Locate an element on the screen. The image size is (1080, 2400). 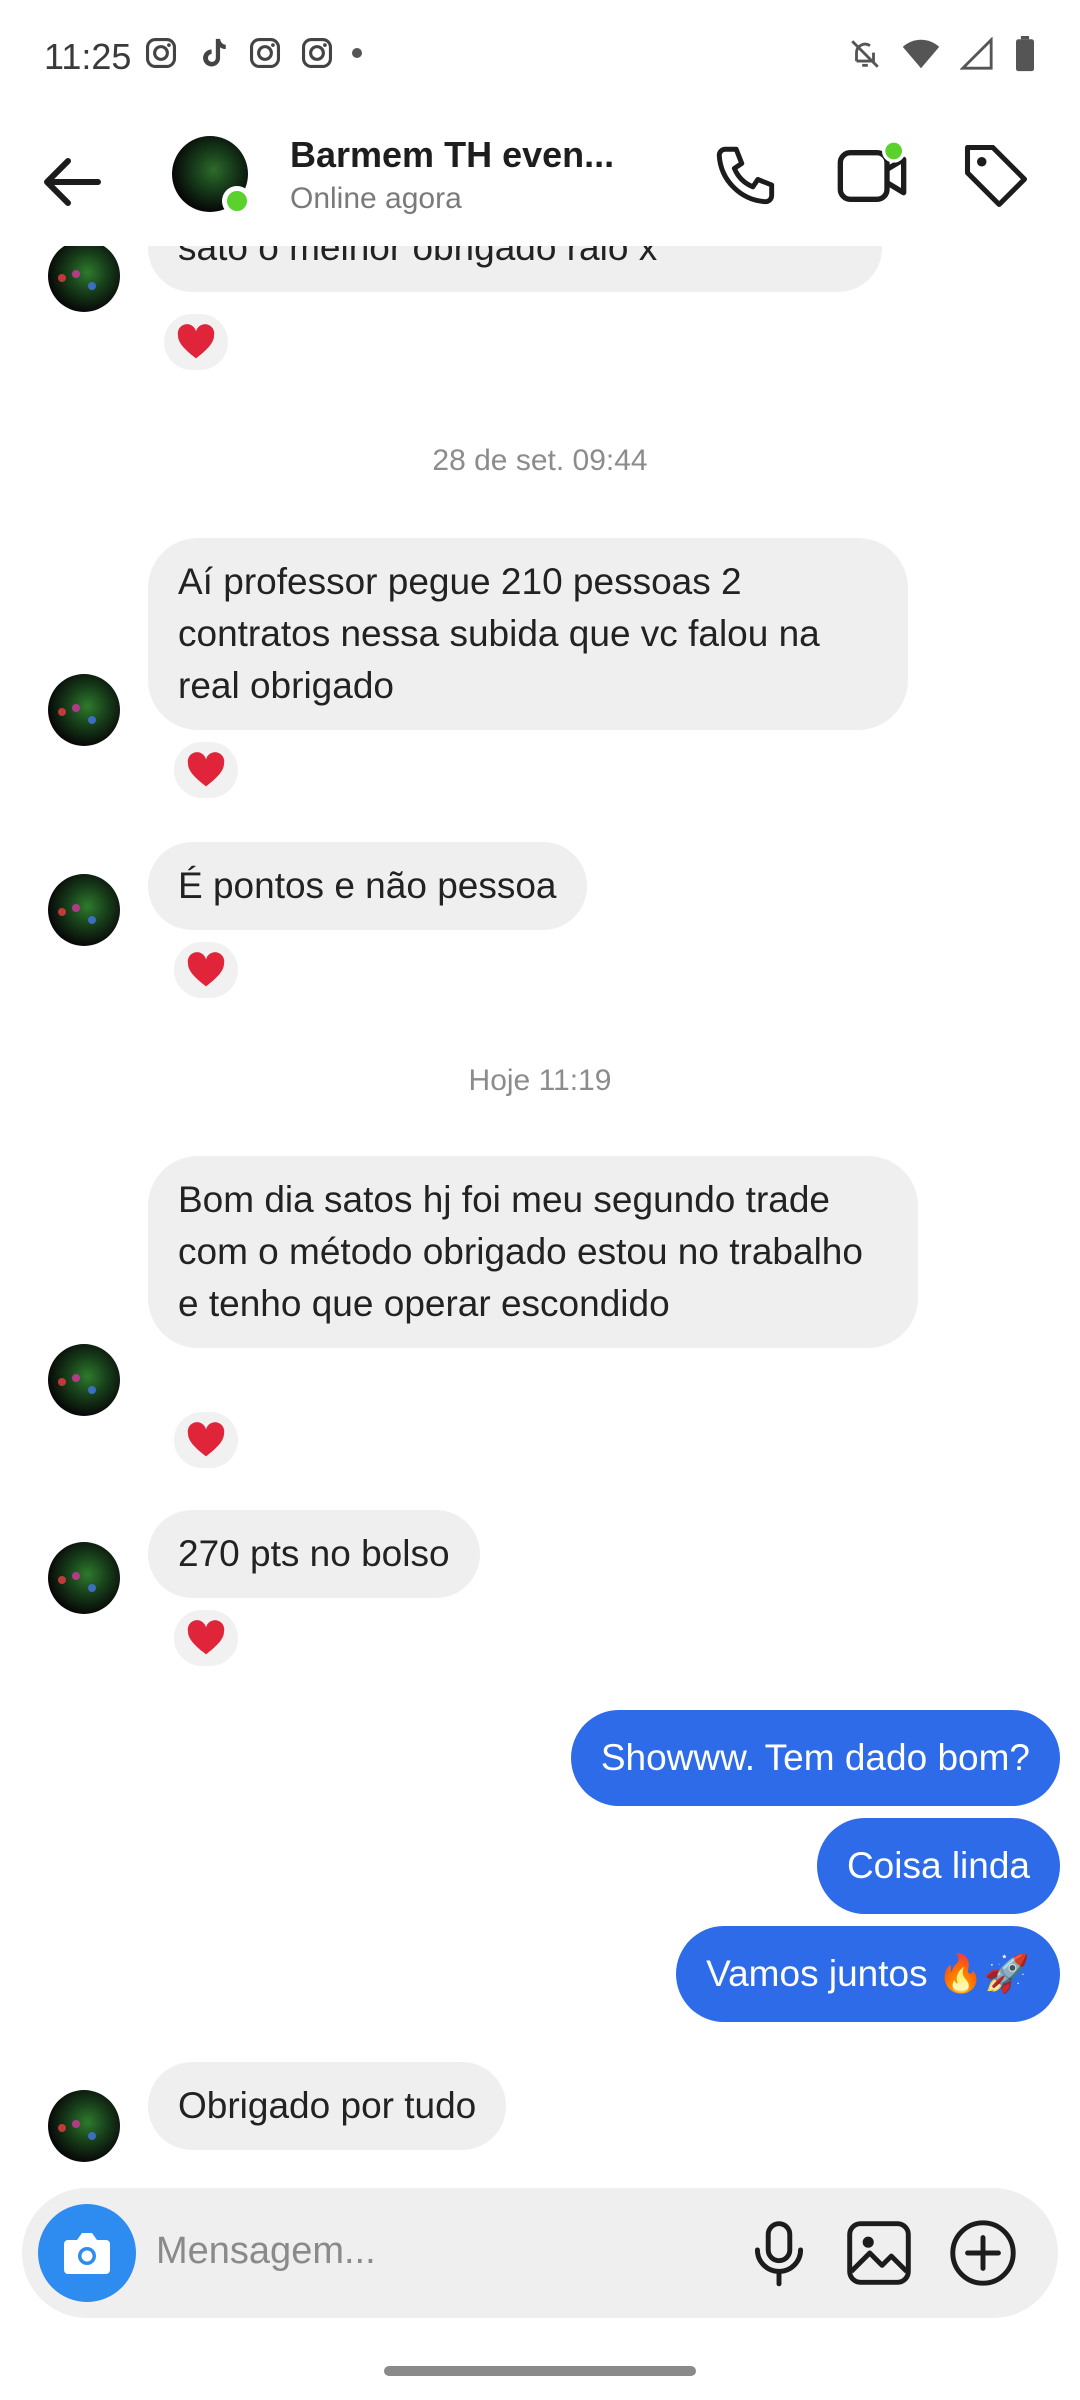
message-bubble-incoming: Obrigado por tudo is located at coordinates (327, 2106).